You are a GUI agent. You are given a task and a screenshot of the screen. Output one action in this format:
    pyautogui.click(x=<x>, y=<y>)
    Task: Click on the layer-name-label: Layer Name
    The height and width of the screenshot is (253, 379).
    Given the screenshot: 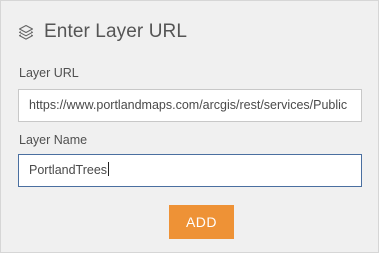 What is the action you would take?
    pyautogui.click(x=53, y=140)
    